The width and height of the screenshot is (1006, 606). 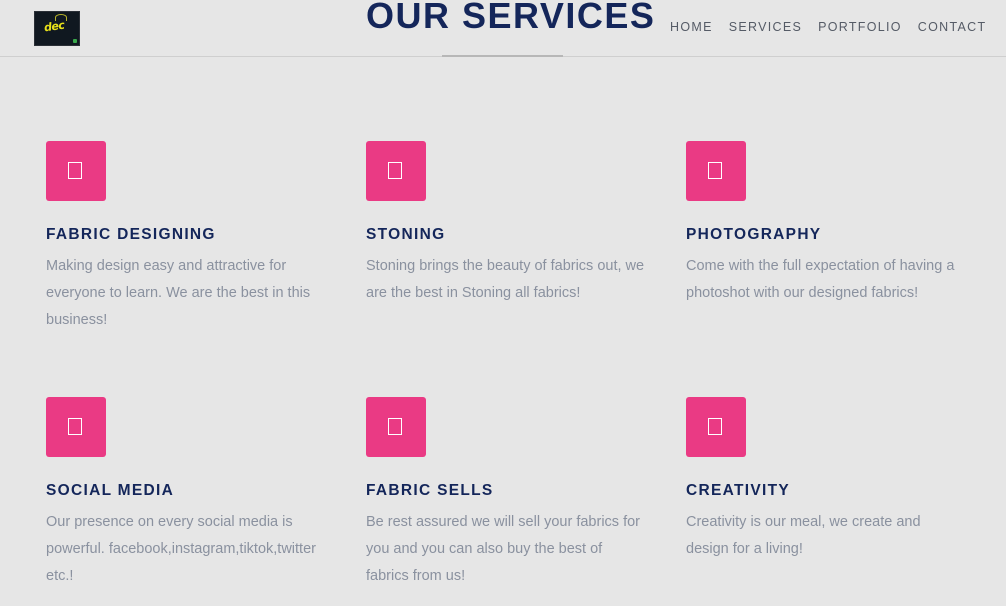 What do you see at coordinates (406, 234) in the screenshot?
I see `service-title: STONING` at bounding box center [406, 234].